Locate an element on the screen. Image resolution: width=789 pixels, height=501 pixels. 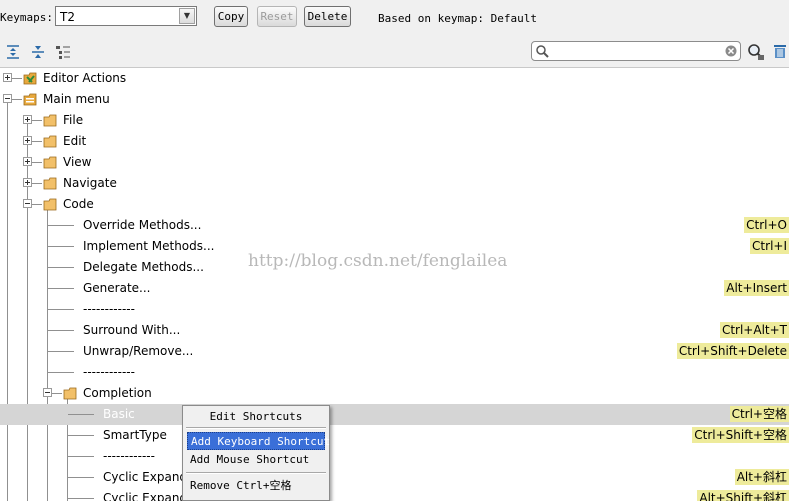
clear-icon is located at coordinates (731, 51).